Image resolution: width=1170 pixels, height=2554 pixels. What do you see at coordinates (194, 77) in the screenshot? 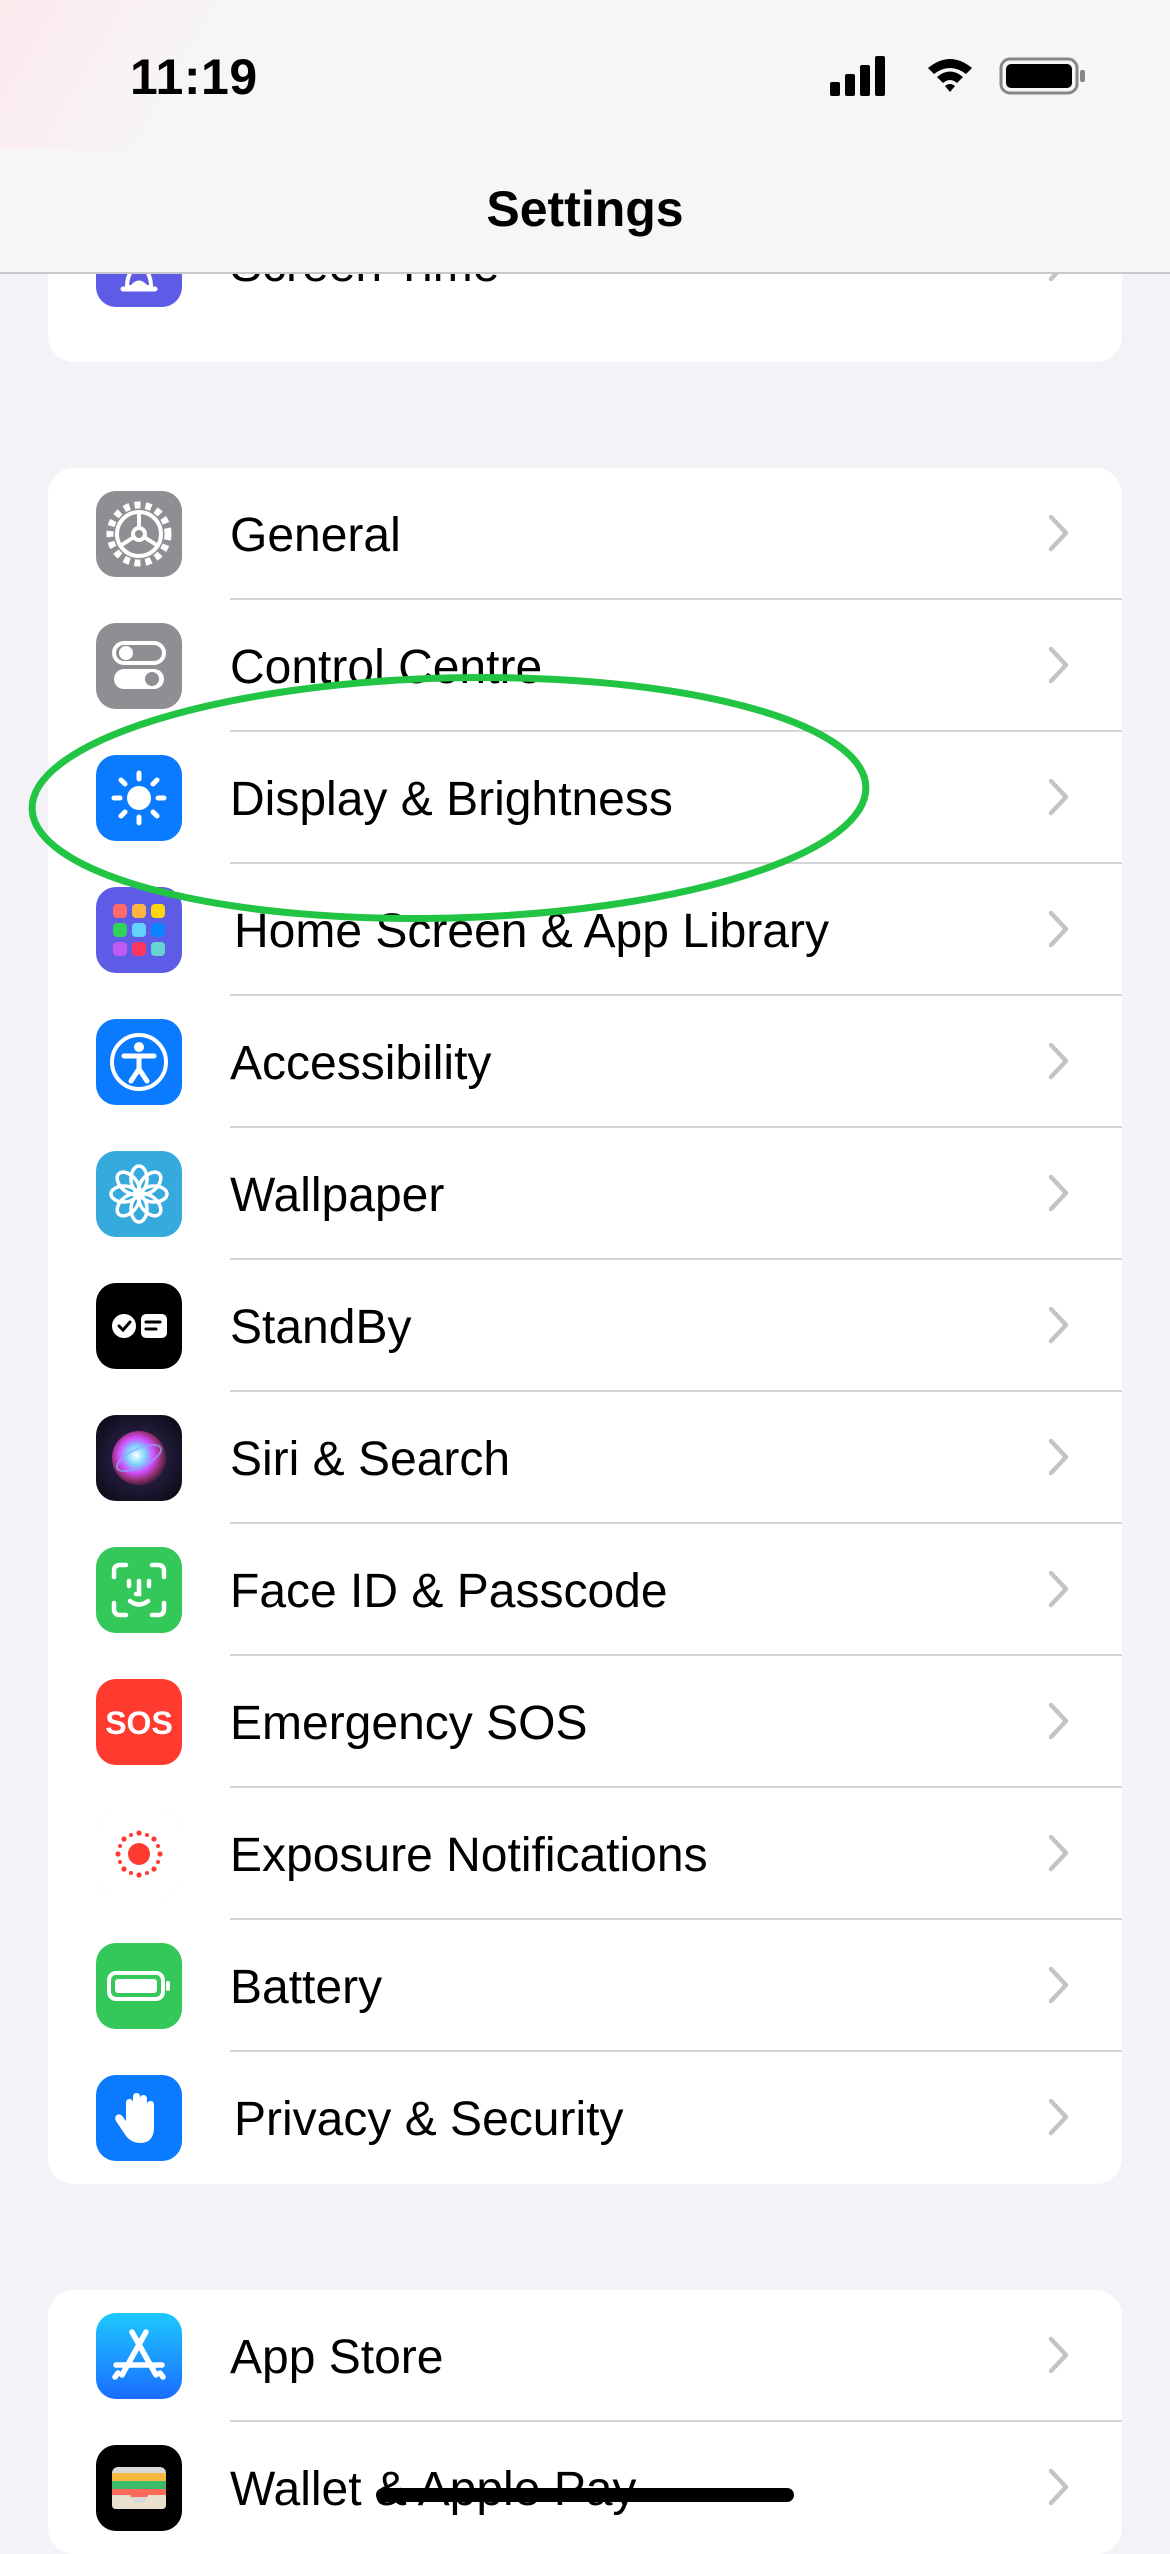
I see `status-time: 11:19` at bounding box center [194, 77].